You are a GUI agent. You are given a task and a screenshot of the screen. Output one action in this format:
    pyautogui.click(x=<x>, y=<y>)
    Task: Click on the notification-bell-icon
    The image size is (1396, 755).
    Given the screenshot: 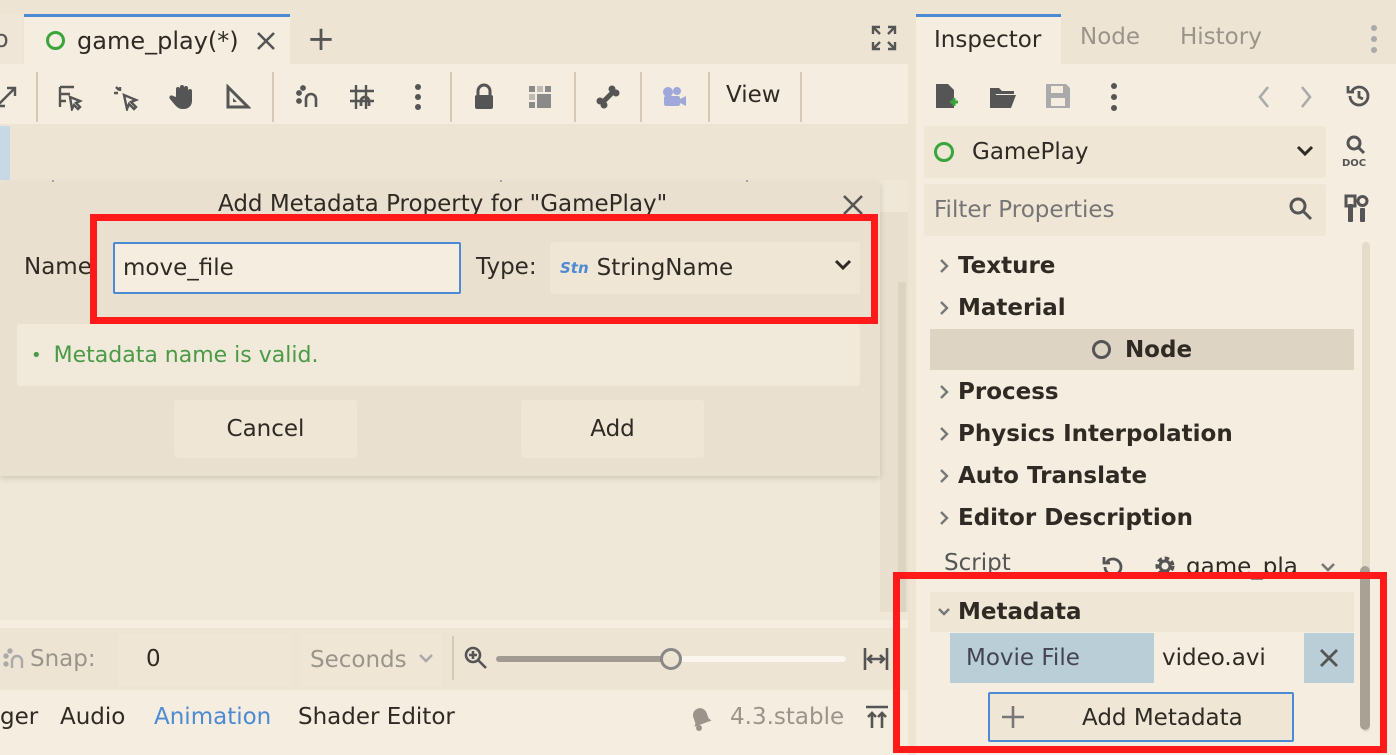 What is the action you would take?
    pyautogui.click(x=701, y=718)
    